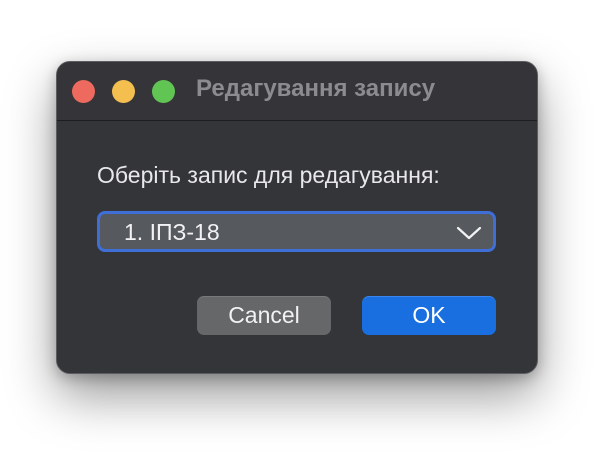 This screenshot has width=608, height=454. What do you see at coordinates (316, 88) in the screenshot?
I see `window-title: Редагування запису` at bounding box center [316, 88].